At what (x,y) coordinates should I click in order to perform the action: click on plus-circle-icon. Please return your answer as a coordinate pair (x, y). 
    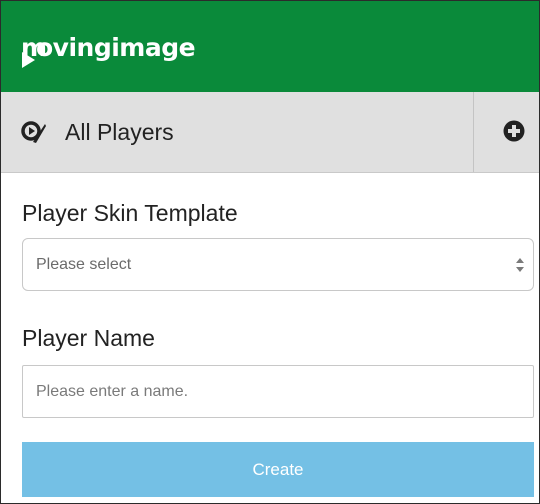
    Looking at the image, I should click on (514, 131).